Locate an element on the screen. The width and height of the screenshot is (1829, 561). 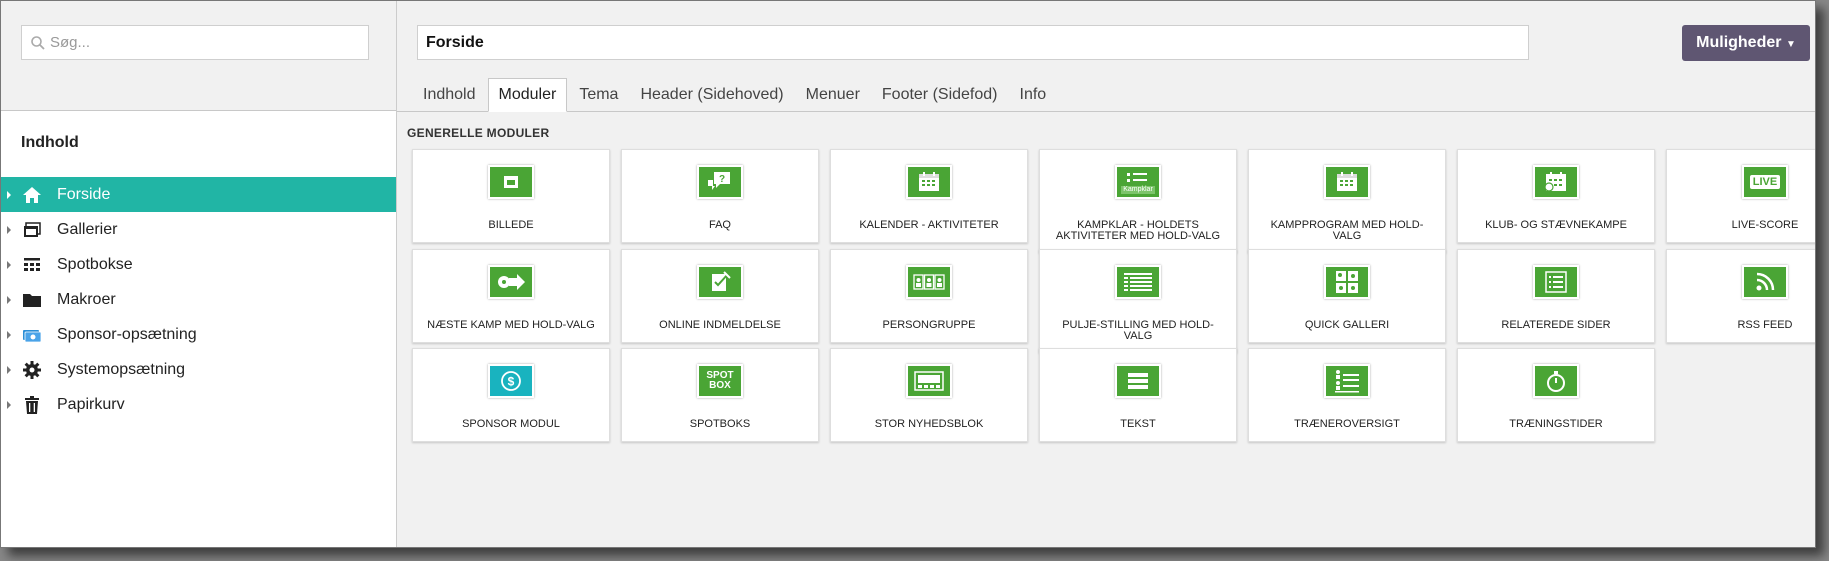
sidebar-header is located at coordinates (198, 56).